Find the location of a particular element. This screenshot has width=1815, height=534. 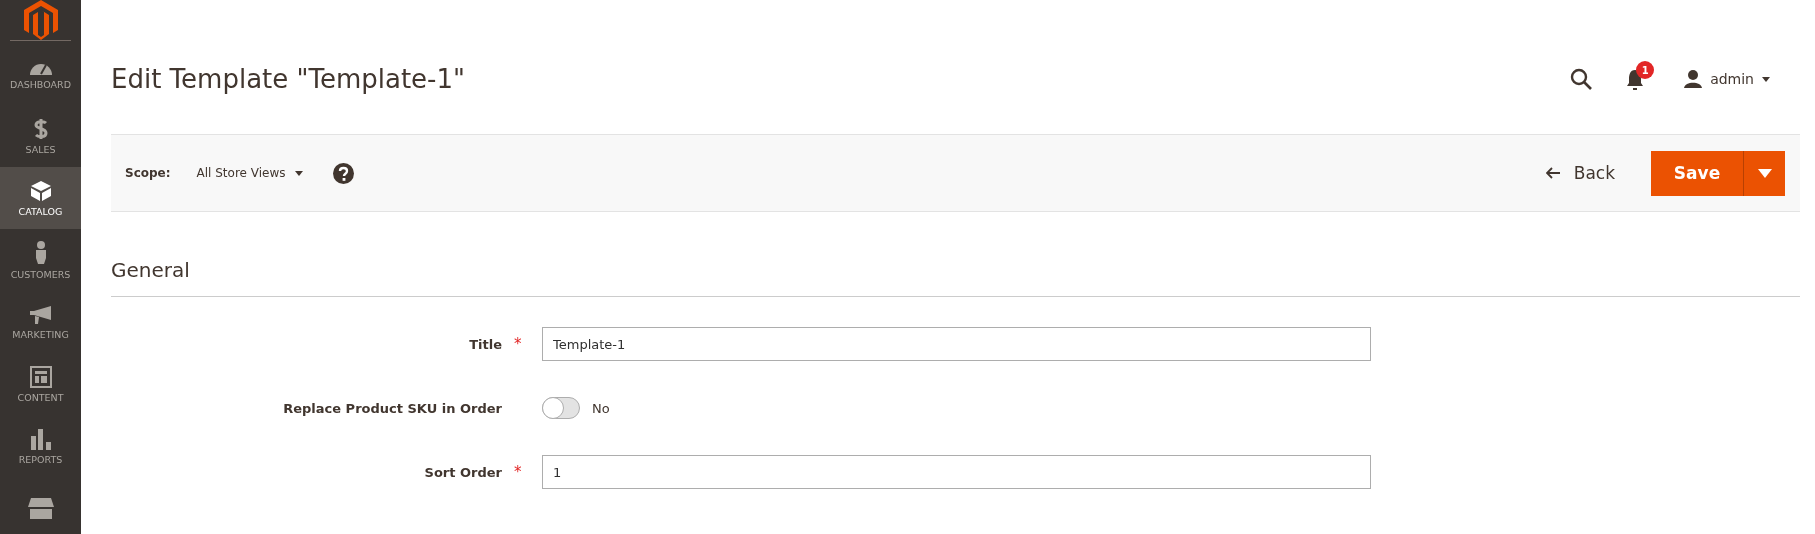

logo-icon is located at coordinates (40, 20).